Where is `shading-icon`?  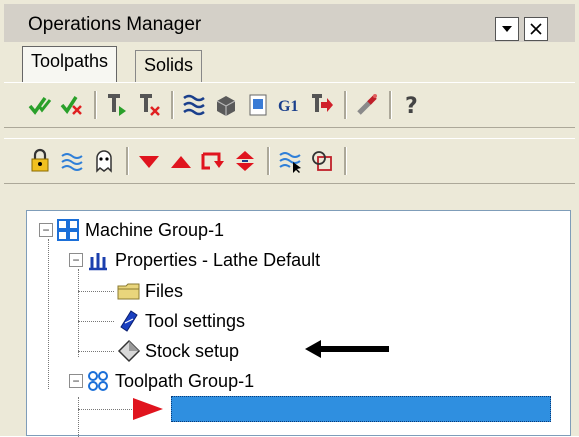 shading-icon is located at coordinates (322, 161).